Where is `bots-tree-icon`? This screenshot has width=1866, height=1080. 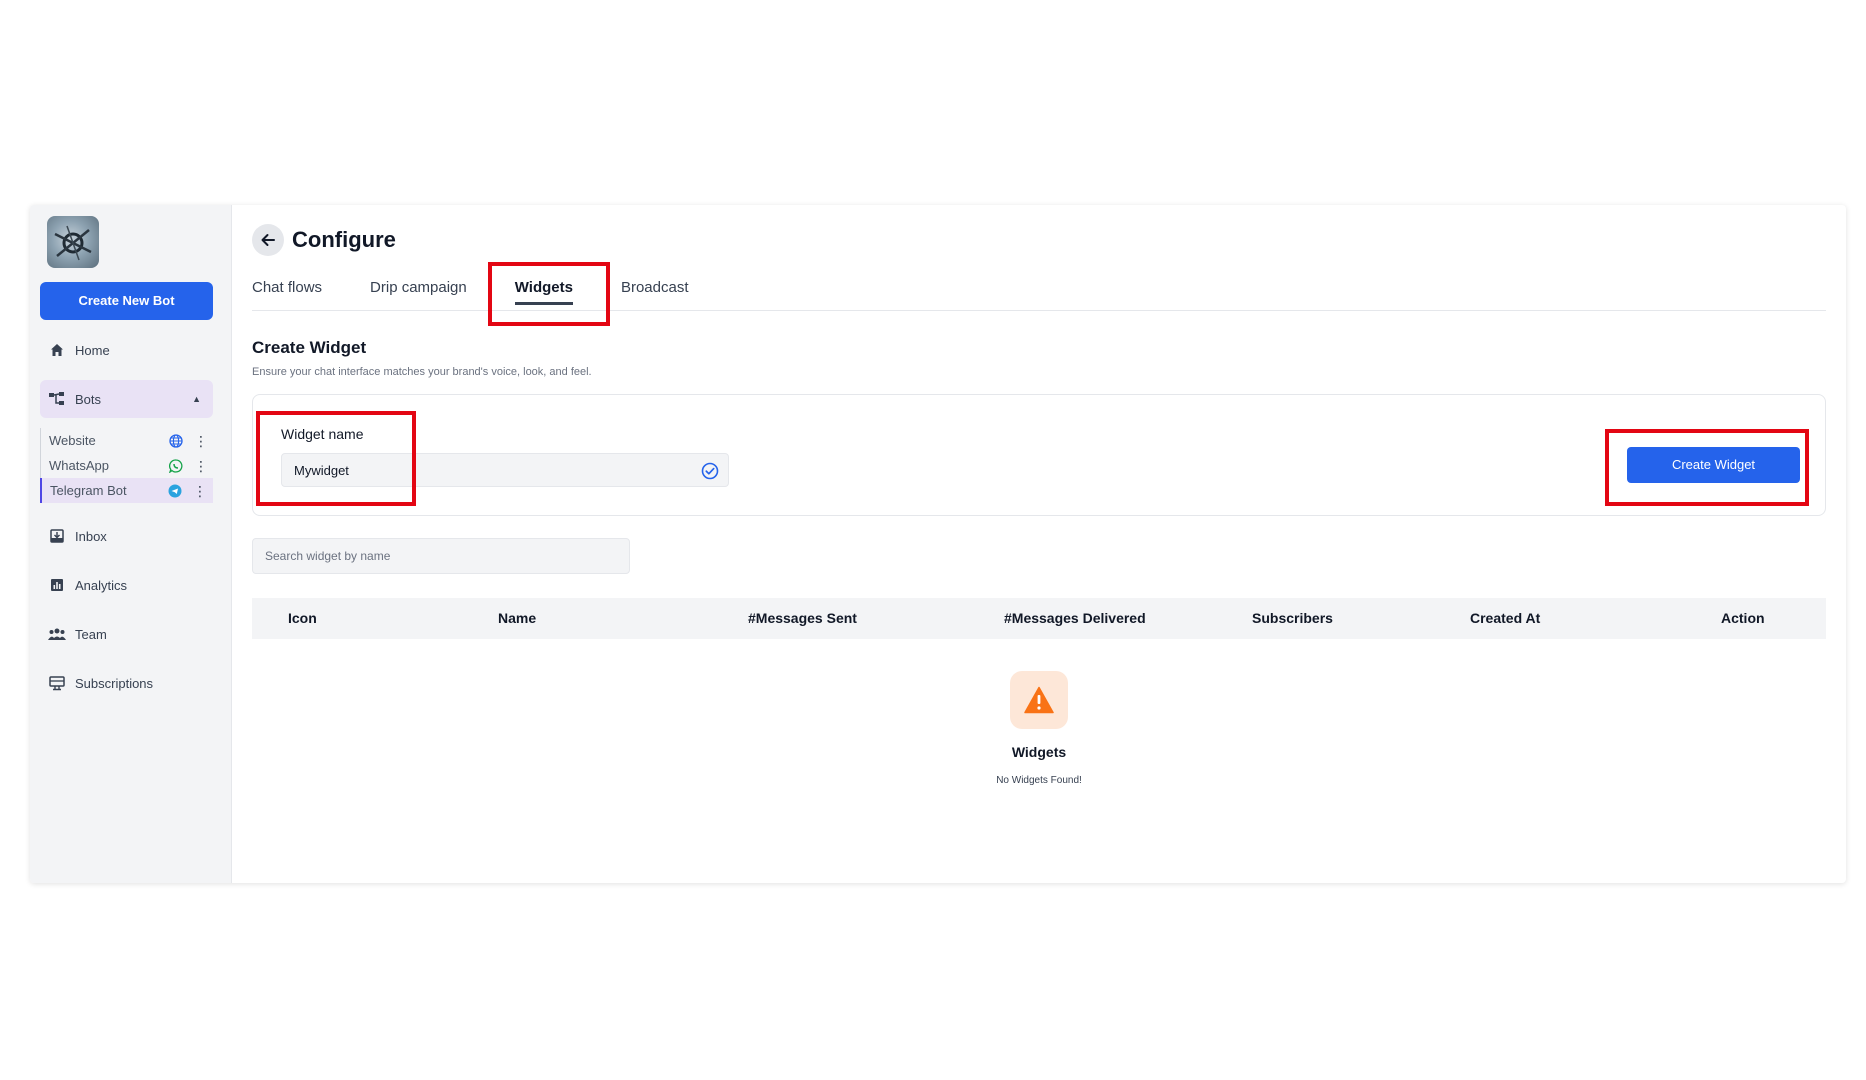
bots-tree-icon is located at coordinates (57, 399).